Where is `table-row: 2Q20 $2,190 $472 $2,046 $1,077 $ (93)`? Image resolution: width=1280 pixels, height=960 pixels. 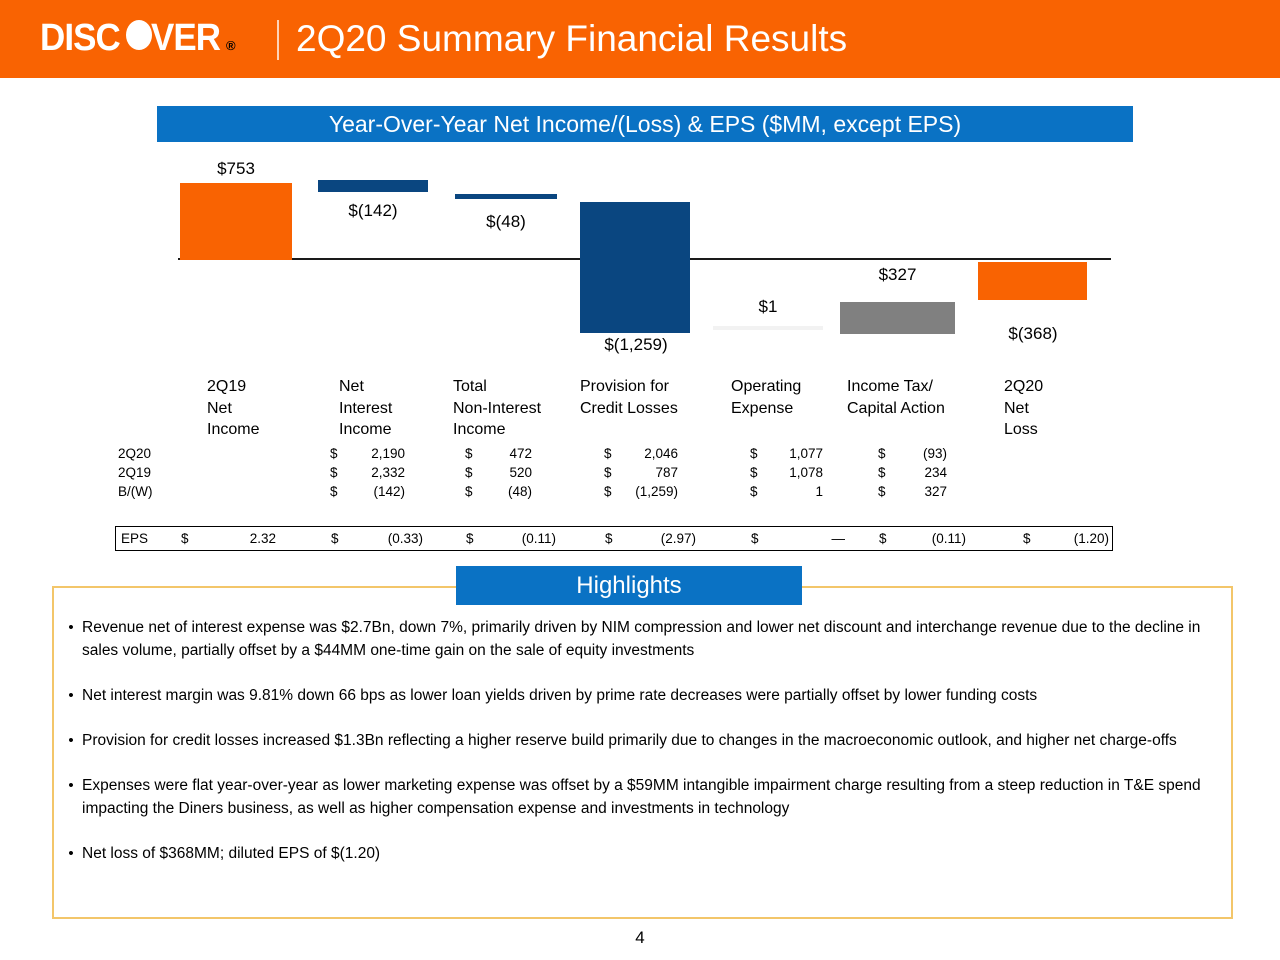 table-row: 2Q20 $2,190 $472 $2,046 $1,077 $ (93) is located at coordinates (640, 454).